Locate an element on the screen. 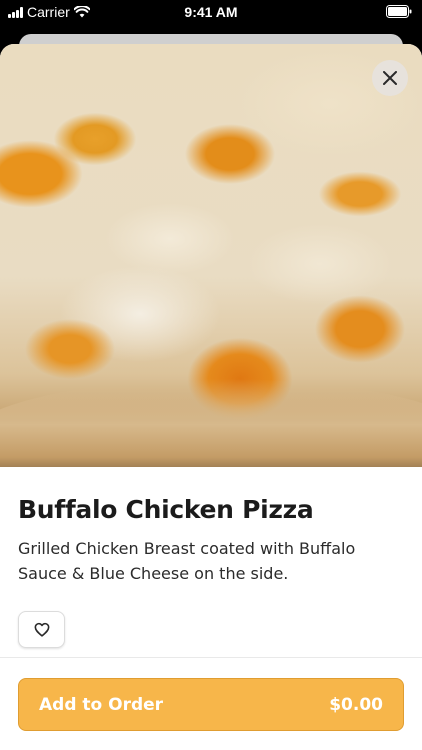 Image resolution: width=422 pixels, height=750 pixels. pizza-crust is located at coordinates (211, 423).